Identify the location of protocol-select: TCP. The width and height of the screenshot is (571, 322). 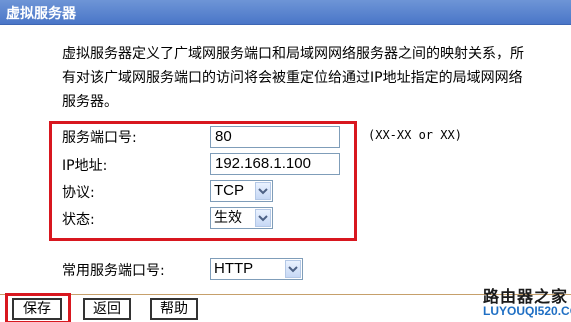
(241, 191).